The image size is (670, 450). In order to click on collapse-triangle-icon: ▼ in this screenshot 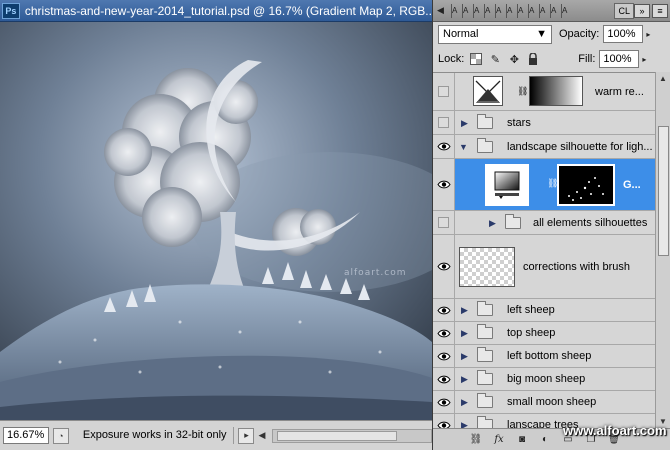, I will do `click(463, 147)`.